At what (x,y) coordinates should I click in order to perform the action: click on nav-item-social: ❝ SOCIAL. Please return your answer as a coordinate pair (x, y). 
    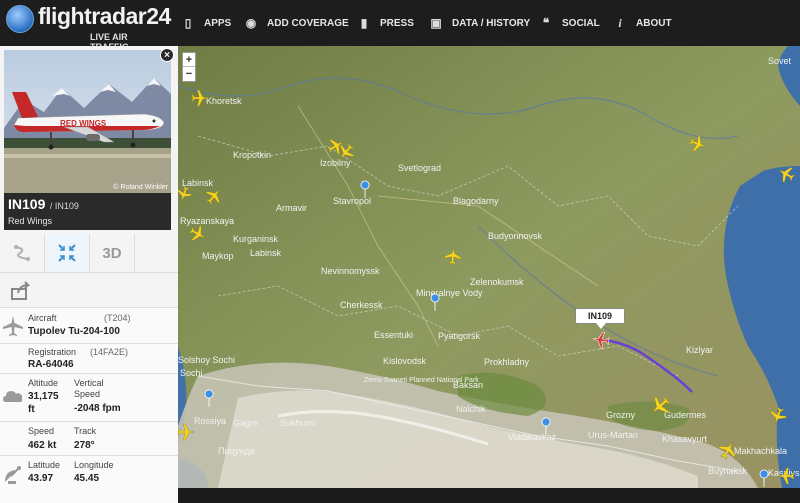
    Looking at the image, I should click on (569, 23).